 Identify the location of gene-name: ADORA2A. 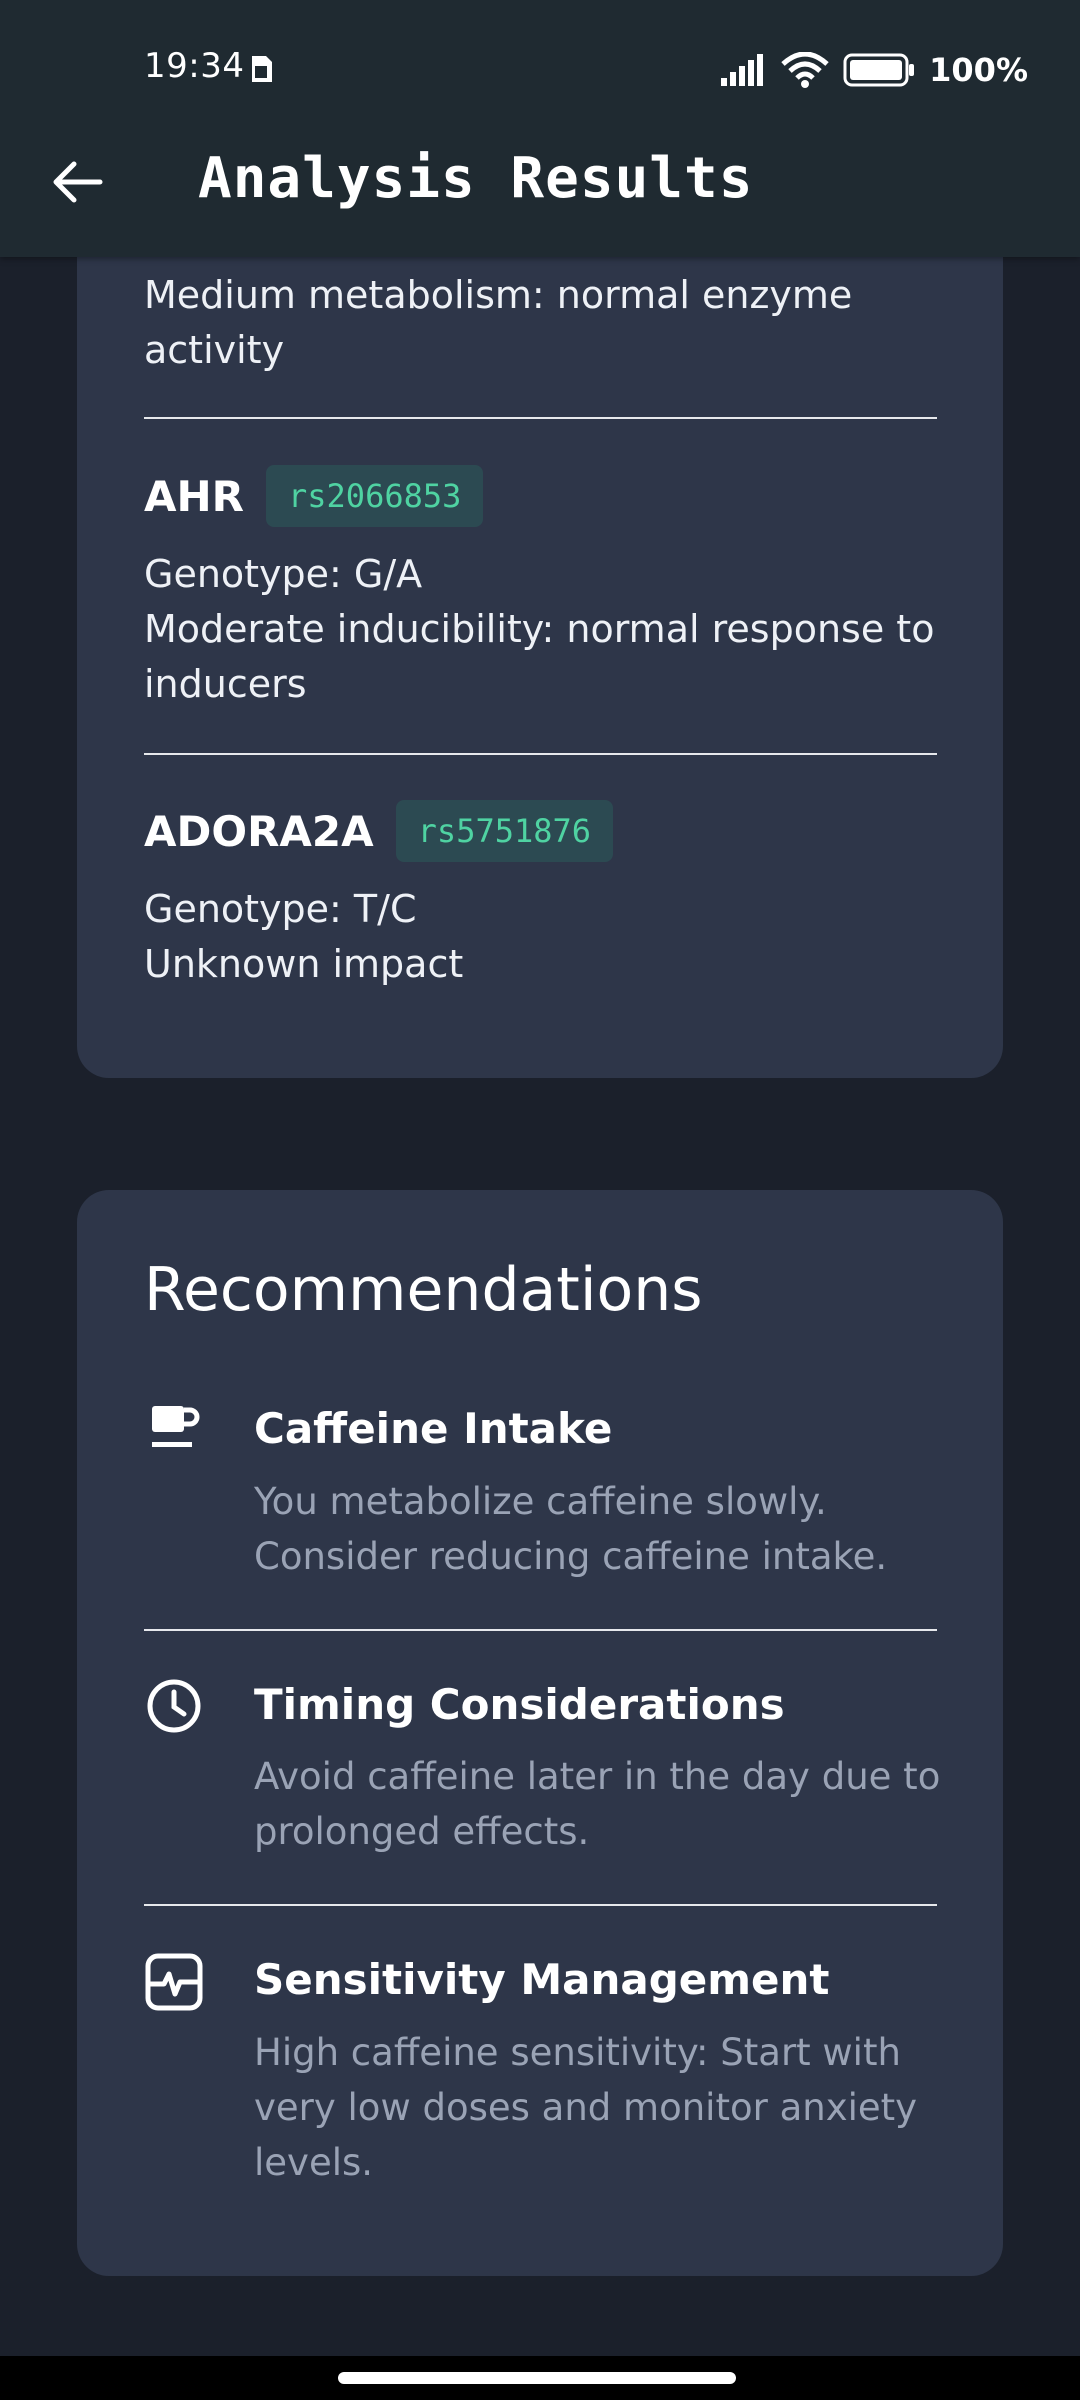
(259, 831).